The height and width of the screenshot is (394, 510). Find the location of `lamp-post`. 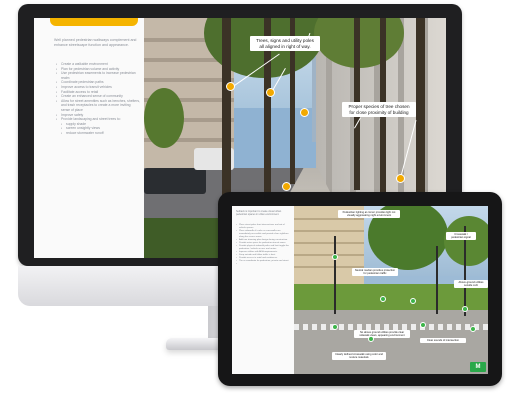

lamp-post is located at coordinates (335, 275).